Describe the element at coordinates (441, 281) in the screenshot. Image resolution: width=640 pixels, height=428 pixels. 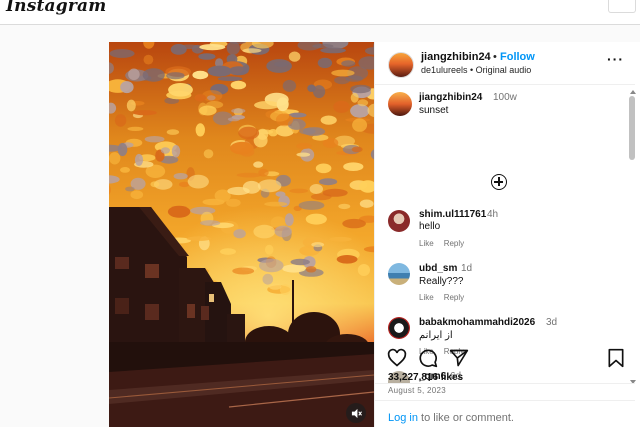
I see `comment-text: Really???` at that location.